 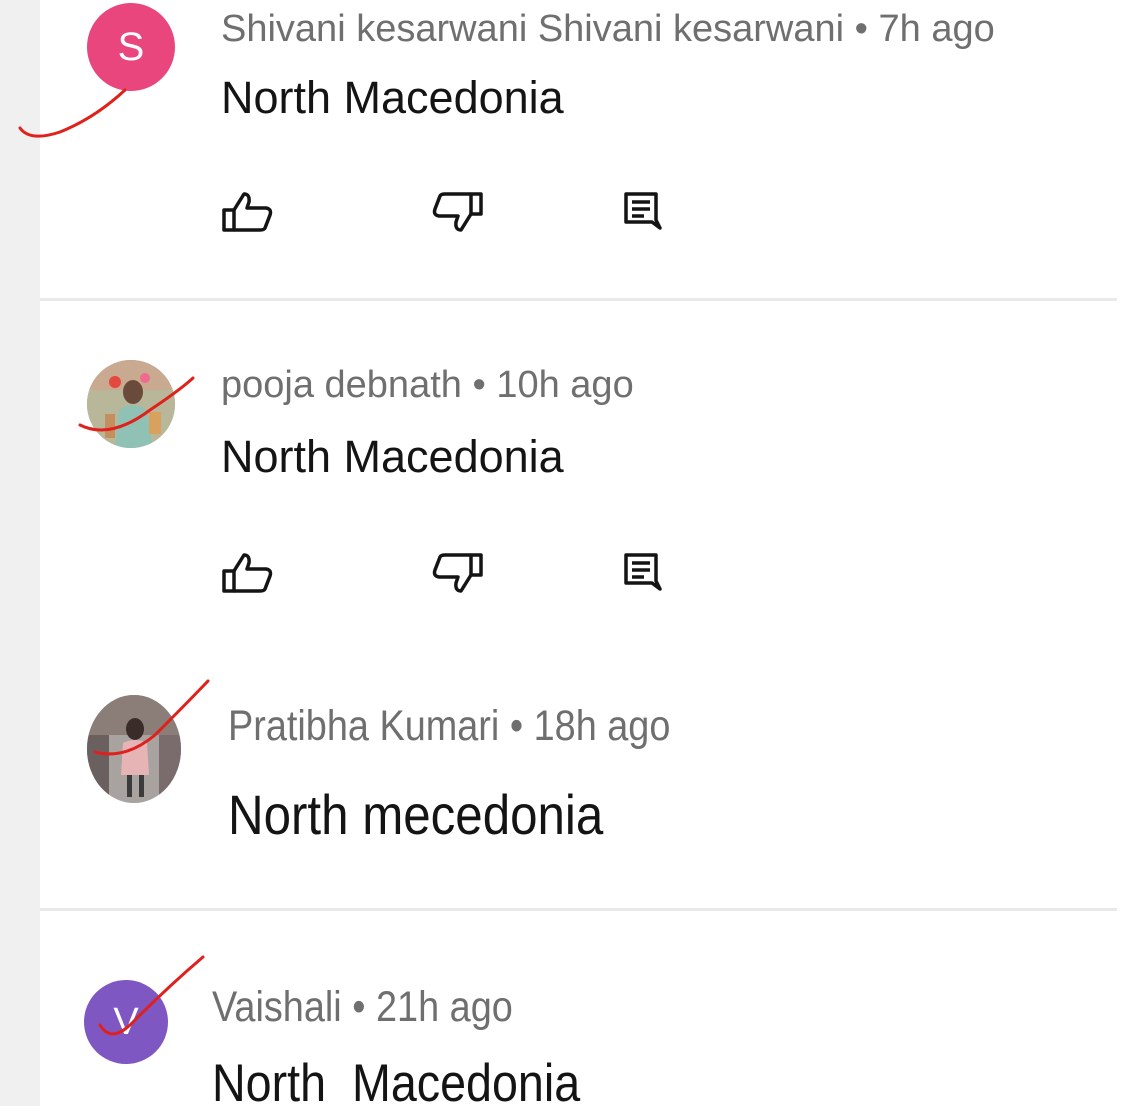 I want to click on comment-time: 21h ago, so click(x=444, y=1007).